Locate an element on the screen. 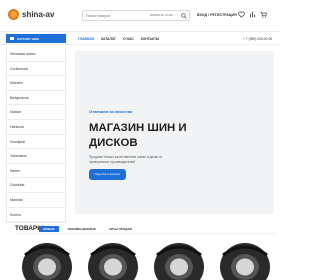 The image size is (320, 280). sidebar-item-yokohama: Yokohama is located at coordinates (36, 156).